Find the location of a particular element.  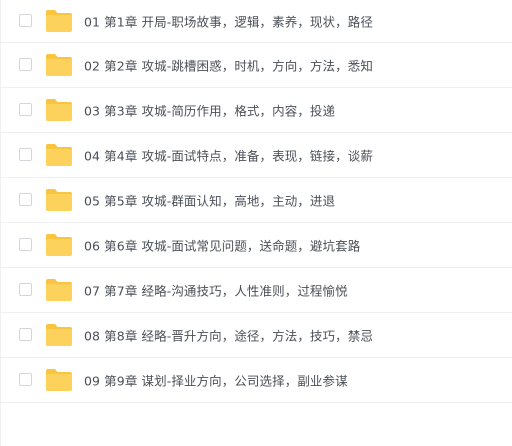

file-name: 04 第4章 攻城-面试特点，准备，表现，链接，谈薪 is located at coordinates (228, 155).